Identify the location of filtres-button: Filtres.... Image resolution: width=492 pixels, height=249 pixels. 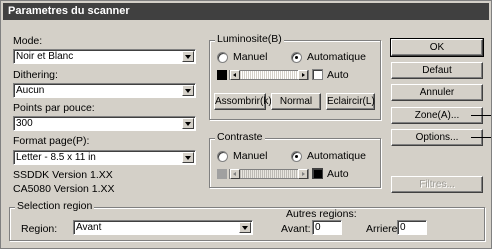
(437, 184).